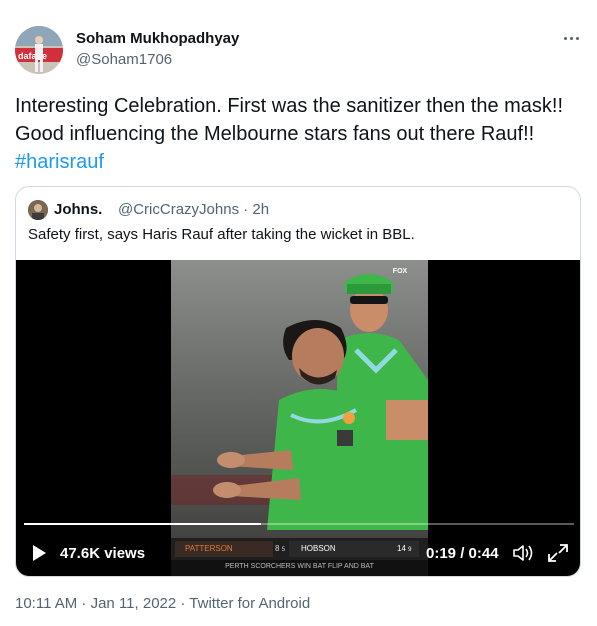  What do you see at coordinates (410, 550) in the screenshot?
I see `score-right-balls: 9` at bounding box center [410, 550].